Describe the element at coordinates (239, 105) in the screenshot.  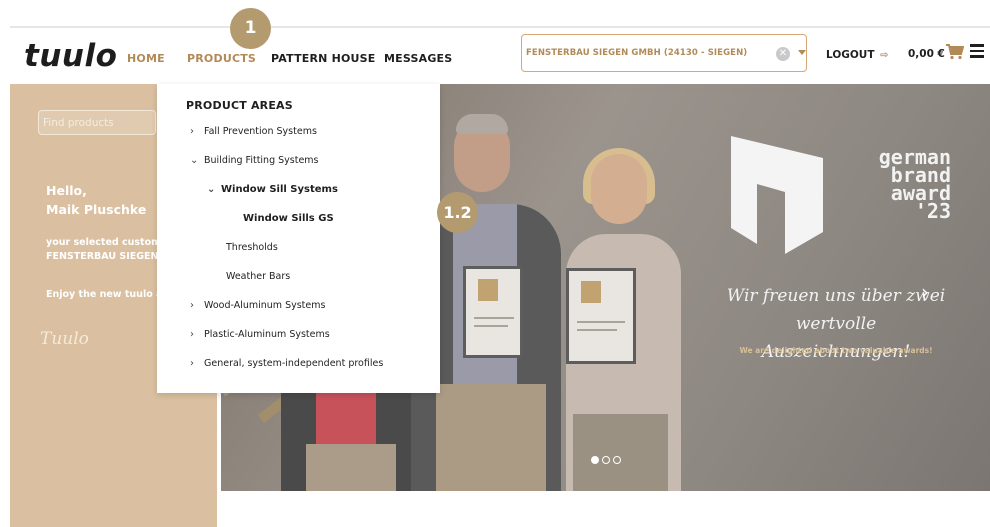
I see `product-areas-title: PRODUCT AREAS` at that location.